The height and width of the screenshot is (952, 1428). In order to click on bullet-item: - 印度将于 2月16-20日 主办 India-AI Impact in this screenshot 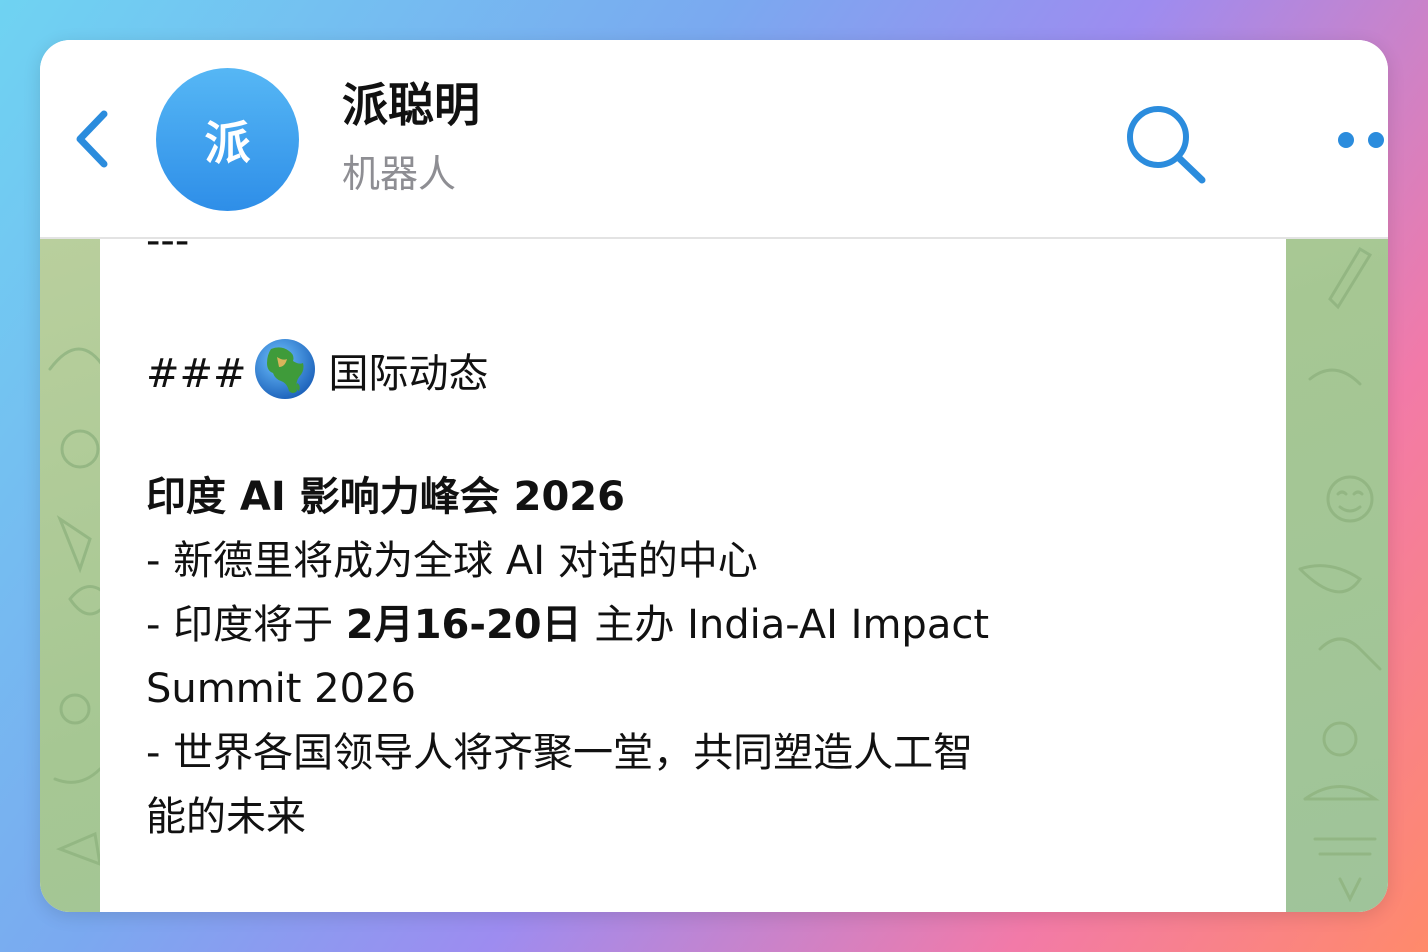, I will do `click(696, 625)`.